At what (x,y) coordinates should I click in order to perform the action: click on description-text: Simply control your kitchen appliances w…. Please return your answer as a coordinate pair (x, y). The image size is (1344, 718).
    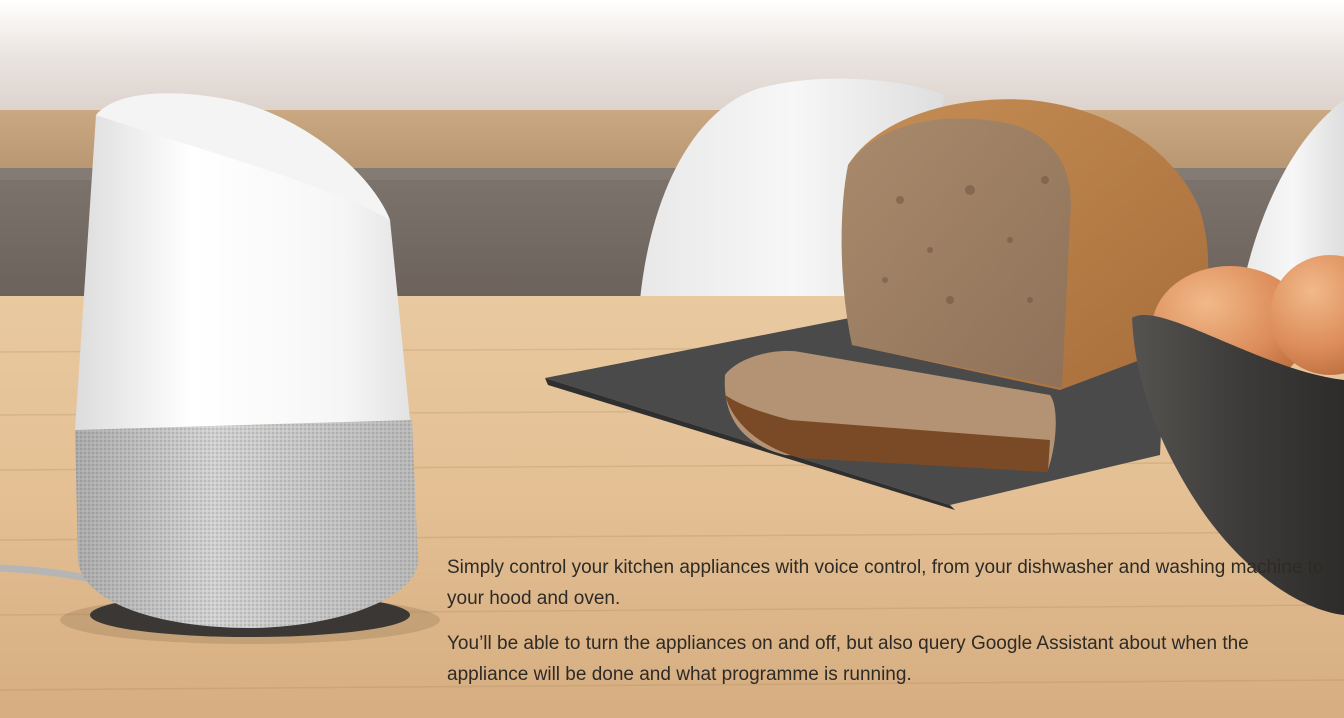
    Looking at the image, I should click on (887, 628).